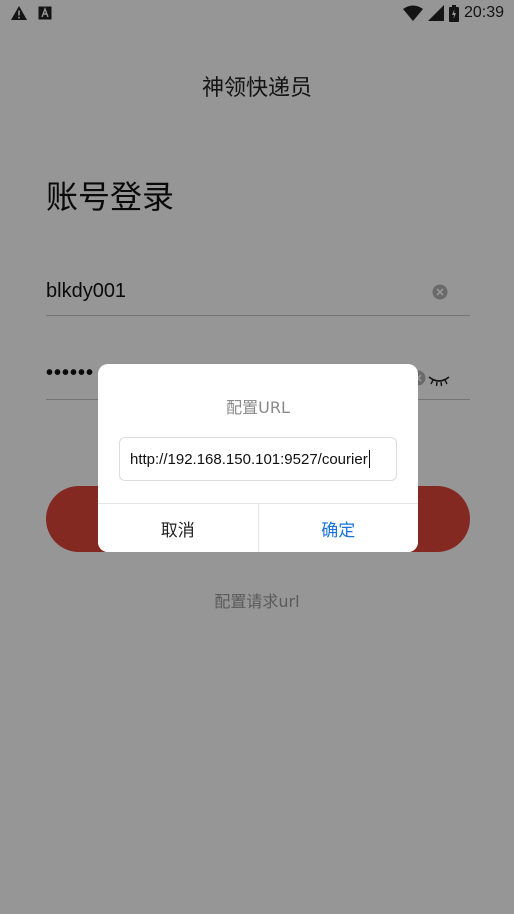 The image size is (514, 914). I want to click on cancel-button: 取消, so click(178, 528).